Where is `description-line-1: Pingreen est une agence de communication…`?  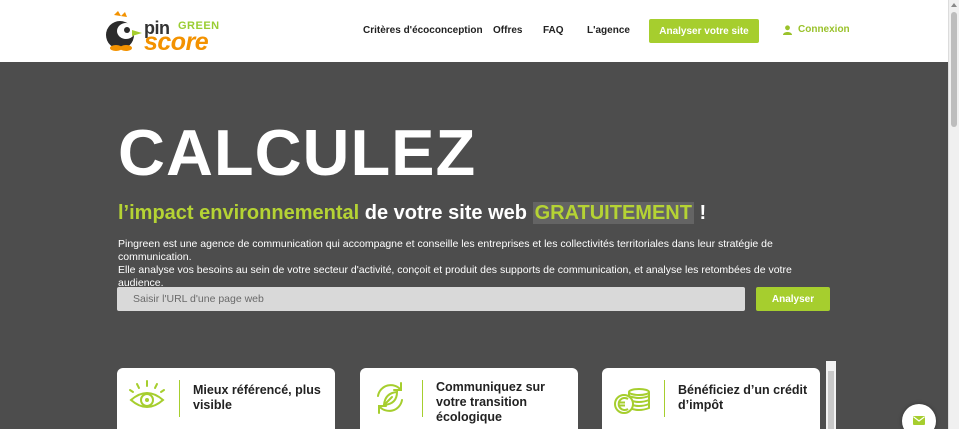
description-line-1: Pingreen est une agence de communication… is located at coordinates (445, 250).